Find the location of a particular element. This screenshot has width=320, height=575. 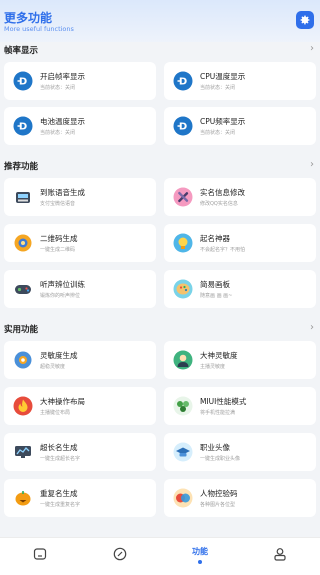

card-title: 听声辨位训练 is located at coordinates (62, 284).